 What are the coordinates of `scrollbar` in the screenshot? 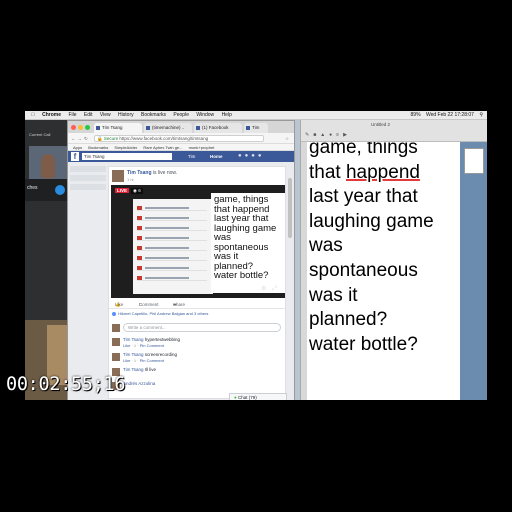 It's located at (290, 208).